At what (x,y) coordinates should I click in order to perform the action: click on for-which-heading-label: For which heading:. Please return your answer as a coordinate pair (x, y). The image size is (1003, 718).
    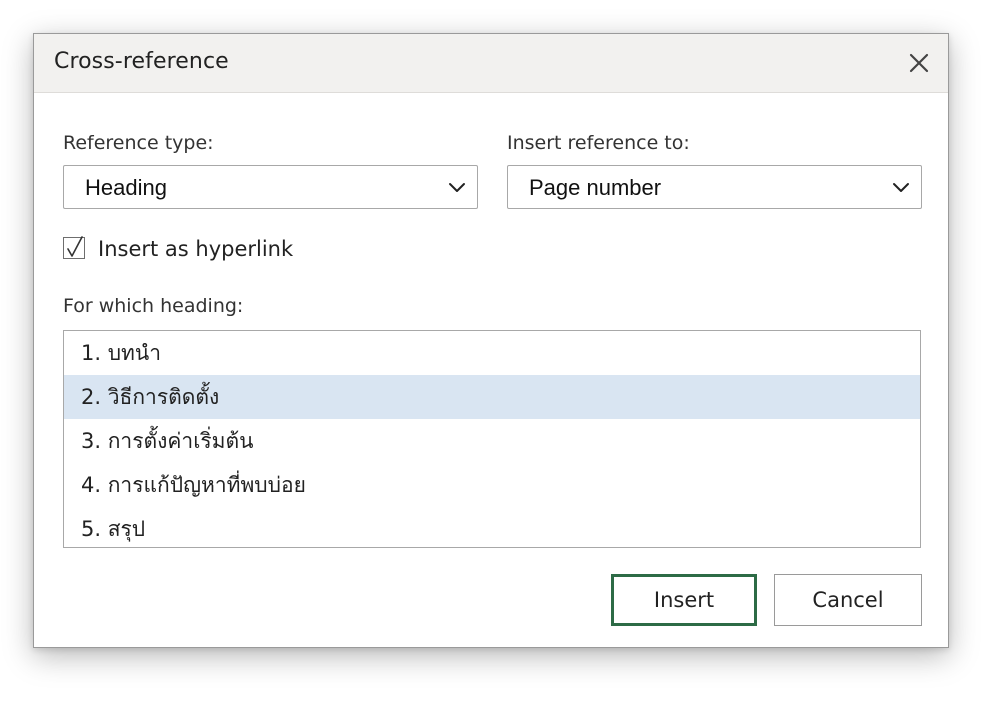
    Looking at the image, I should click on (153, 306).